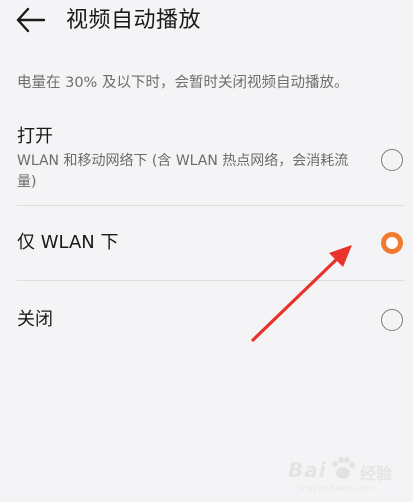 The image size is (413, 502). What do you see at coordinates (206, 243) in the screenshot?
I see `option-wlan-only: 仅 WLAN 下` at bounding box center [206, 243].